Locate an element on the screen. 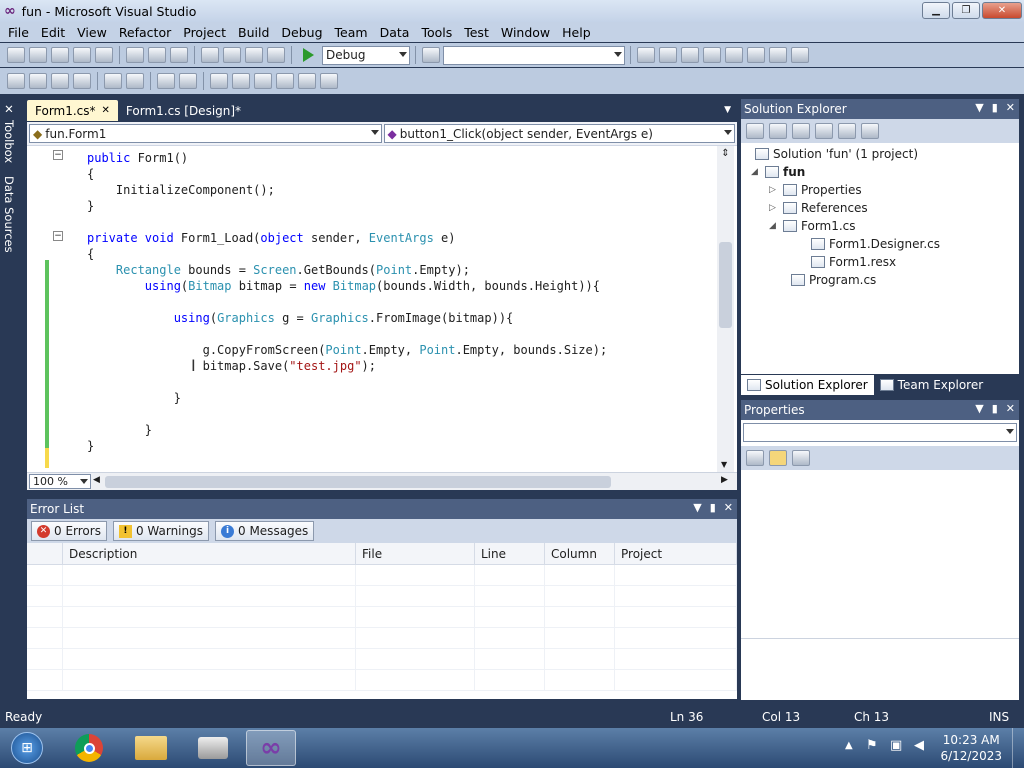  menu-test: Test is located at coordinates (476, 32).